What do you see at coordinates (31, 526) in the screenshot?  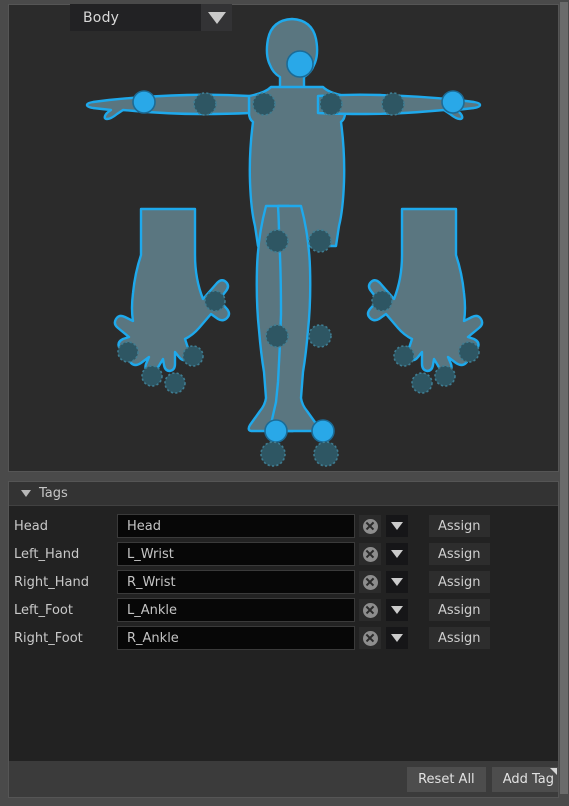 I see `tag-row-label: Head` at bounding box center [31, 526].